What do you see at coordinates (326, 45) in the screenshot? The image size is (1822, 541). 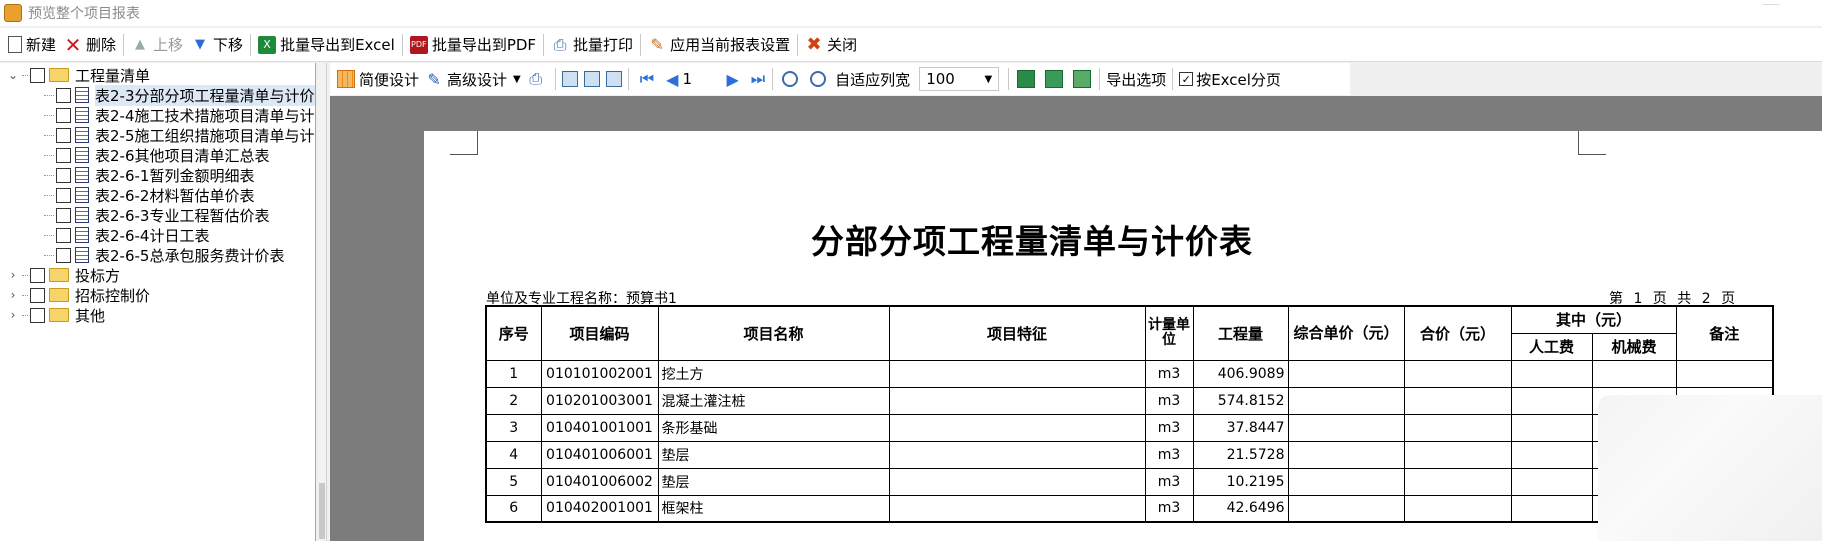 I see `export-excel-button: X 批量导出到Excel` at bounding box center [326, 45].